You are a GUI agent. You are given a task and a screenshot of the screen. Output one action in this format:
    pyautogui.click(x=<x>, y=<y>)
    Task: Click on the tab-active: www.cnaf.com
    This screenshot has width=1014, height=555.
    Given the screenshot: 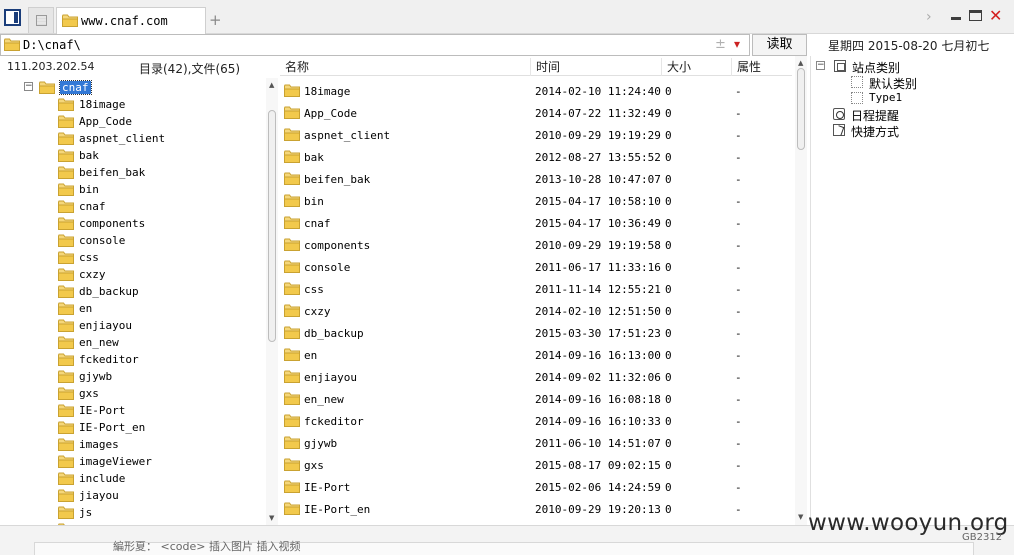 What is the action you would take?
    pyautogui.click(x=131, y=21)
    